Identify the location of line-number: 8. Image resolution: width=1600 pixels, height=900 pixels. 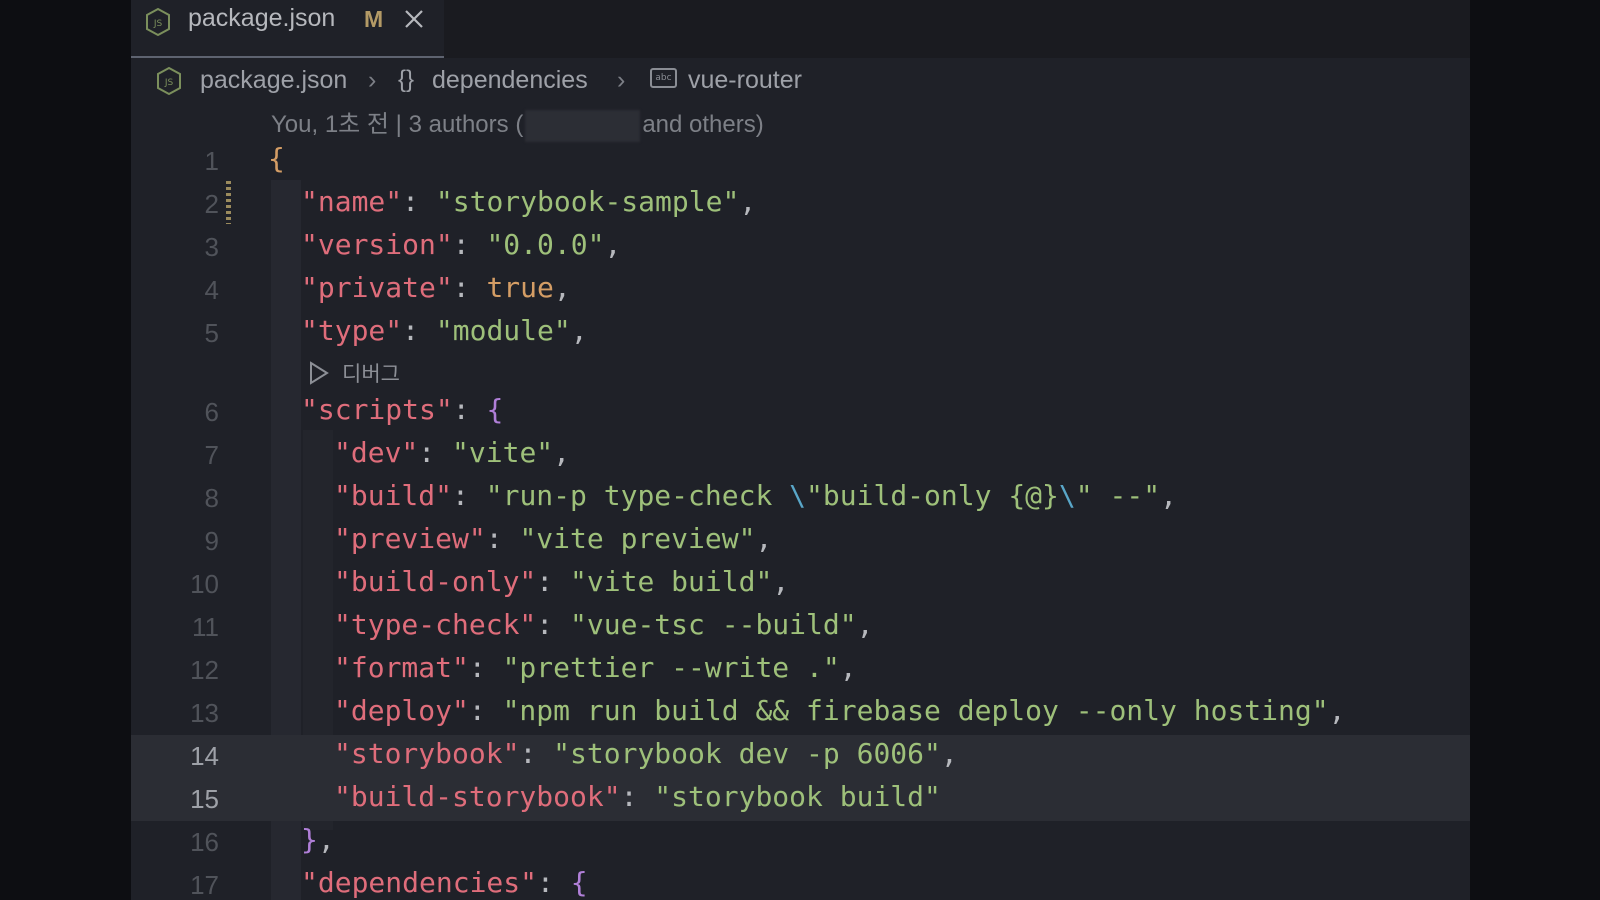
(211, 498).